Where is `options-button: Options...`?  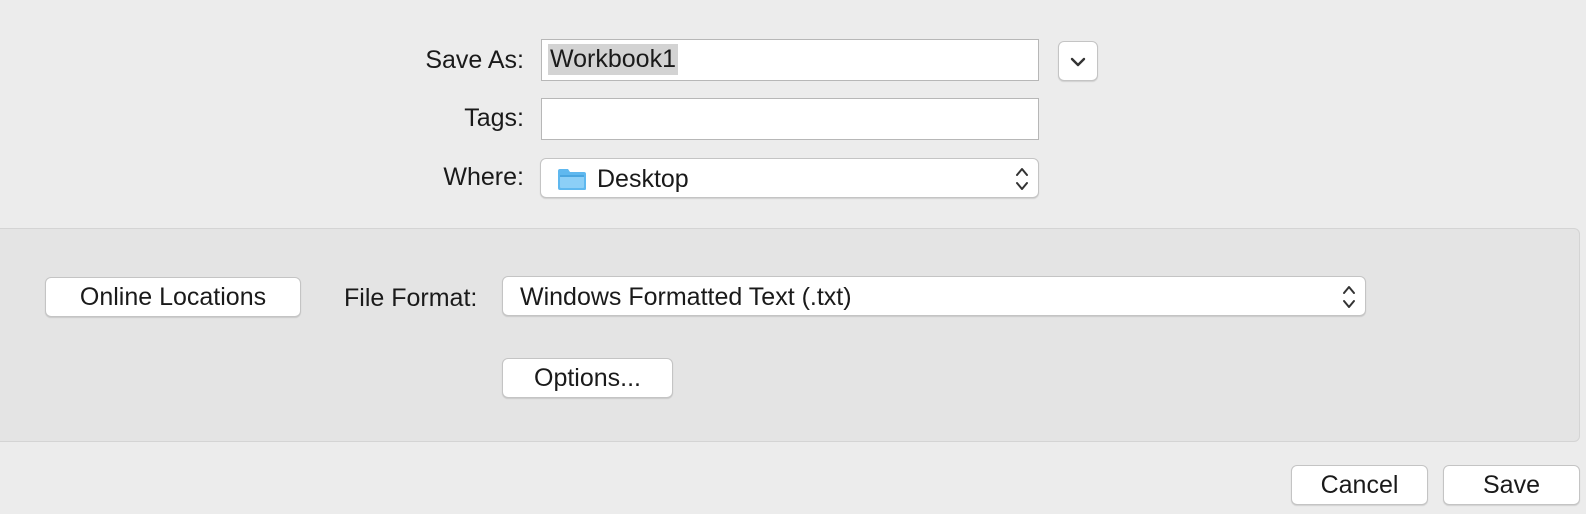 options-button: Options... is located at coordinates (587, 378).